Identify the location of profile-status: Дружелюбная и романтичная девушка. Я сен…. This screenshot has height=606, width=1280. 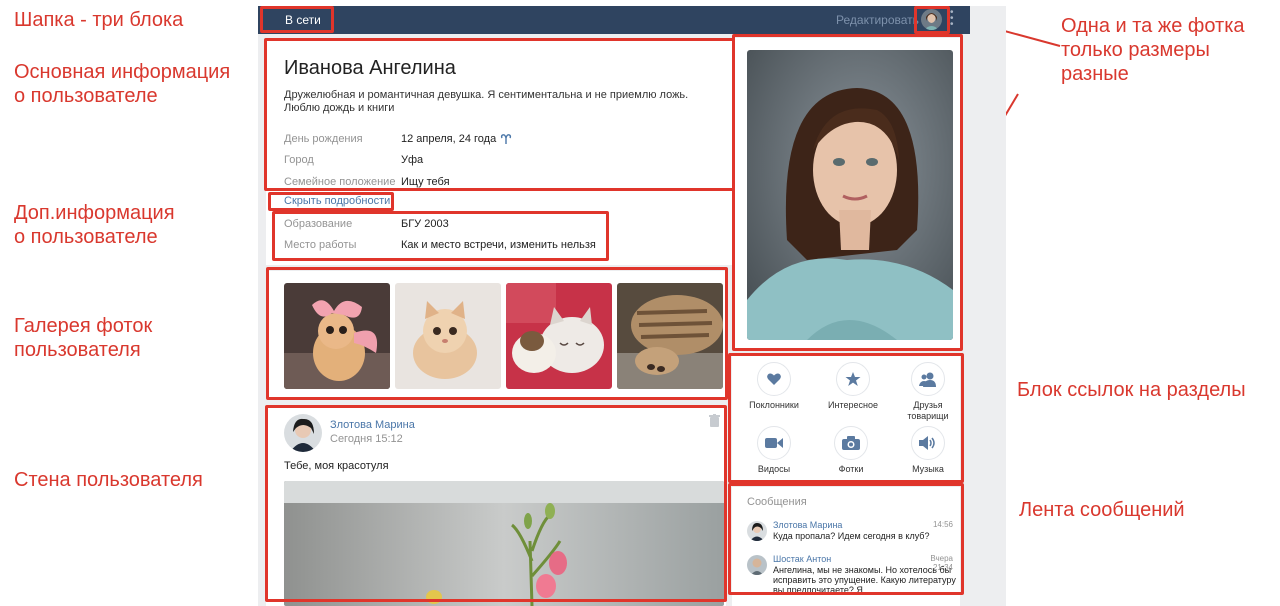
(486, 101).